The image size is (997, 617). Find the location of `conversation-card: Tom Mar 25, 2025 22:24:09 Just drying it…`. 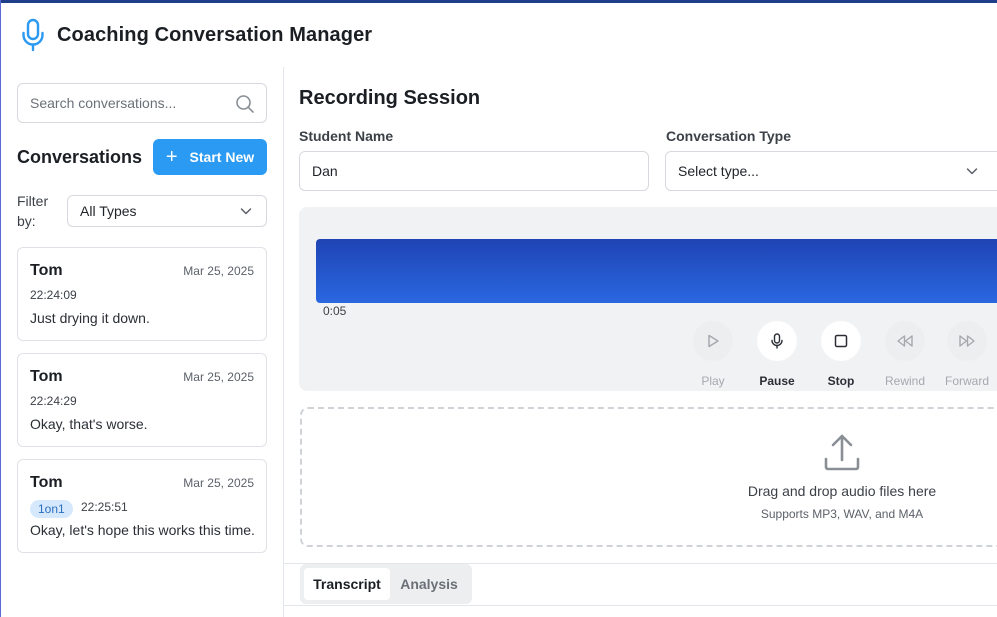

conversation-card: Tom Mar 25, 2025 22:24:09 Just drying it… is located at coordinates (142, 294).